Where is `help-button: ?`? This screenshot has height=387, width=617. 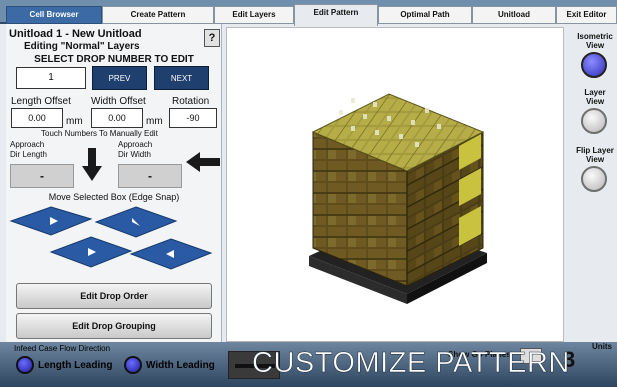
help-button: ? is located at coordinates (212, 38).